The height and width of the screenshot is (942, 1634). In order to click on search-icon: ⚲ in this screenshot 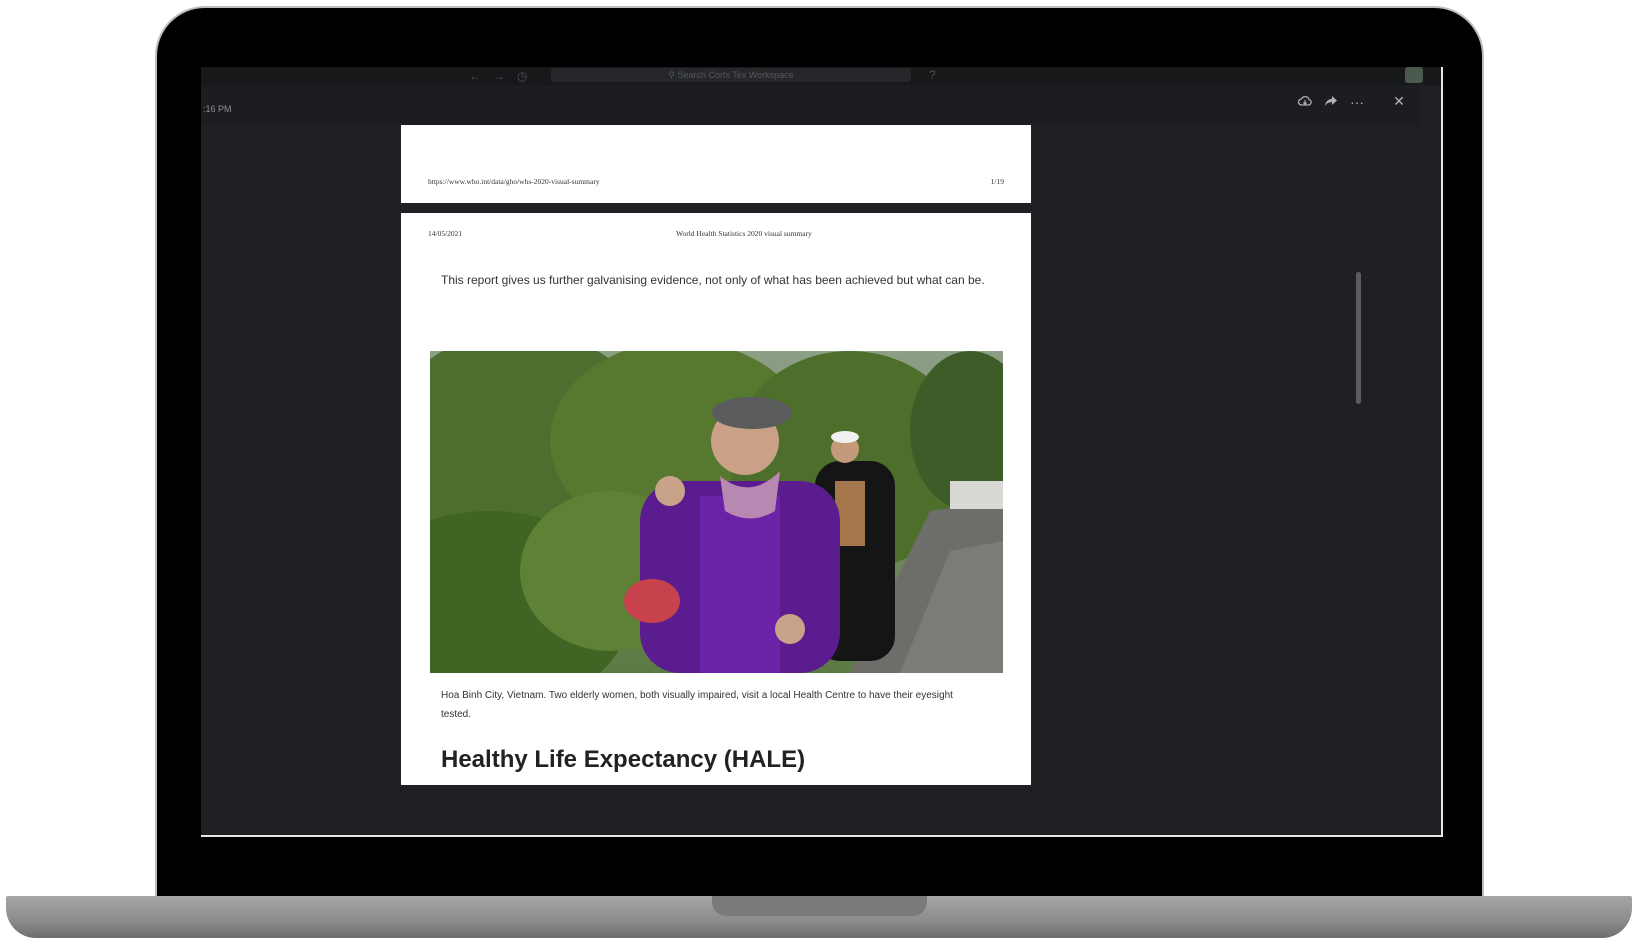, I will do `click(671, 75)`.